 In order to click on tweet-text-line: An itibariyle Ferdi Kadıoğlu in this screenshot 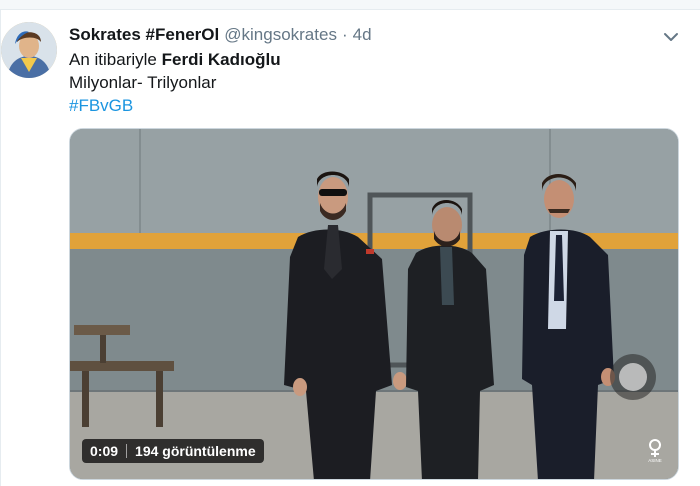, I will do `click(175, 60)`.